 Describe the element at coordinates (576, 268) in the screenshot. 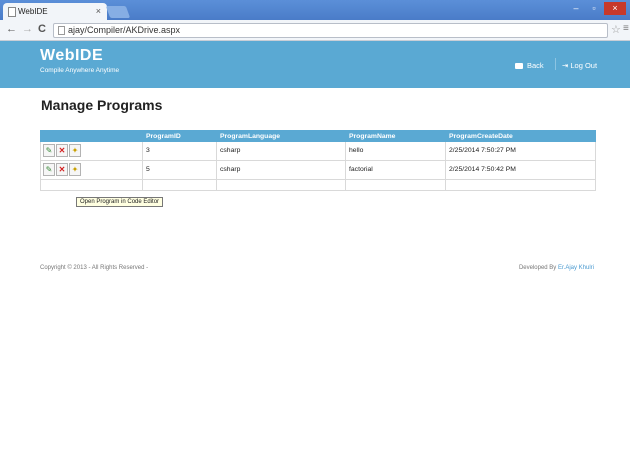

I see `author-link: Er.Ajay Khulri` at that location.